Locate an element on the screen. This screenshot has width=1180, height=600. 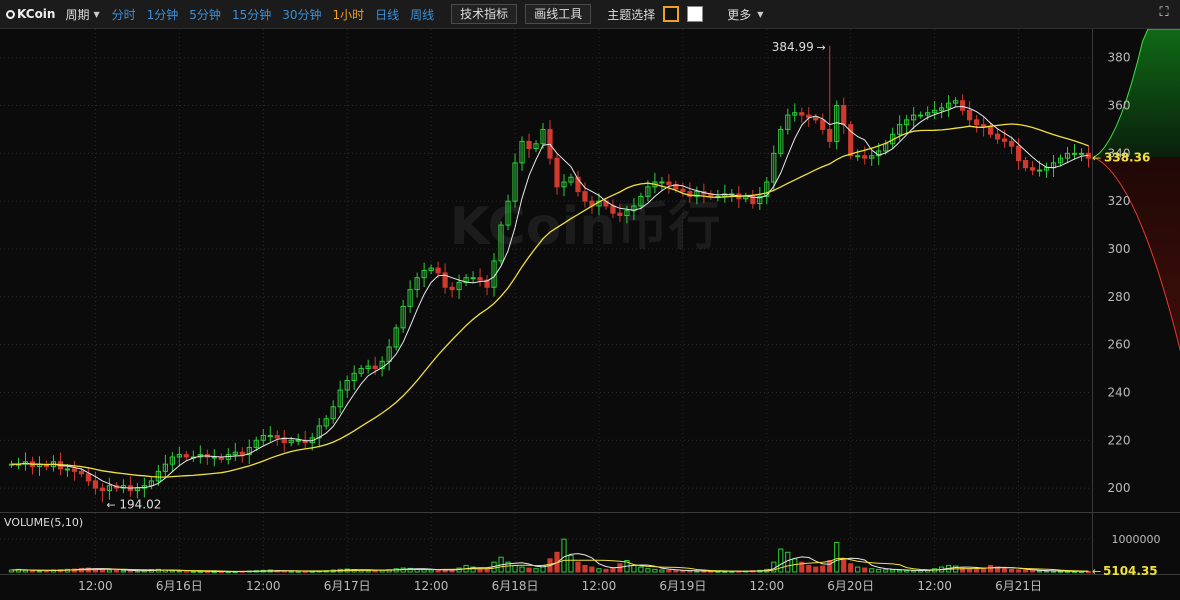
time-tick-label: 6月17日 is located at coordinates (347, 586).